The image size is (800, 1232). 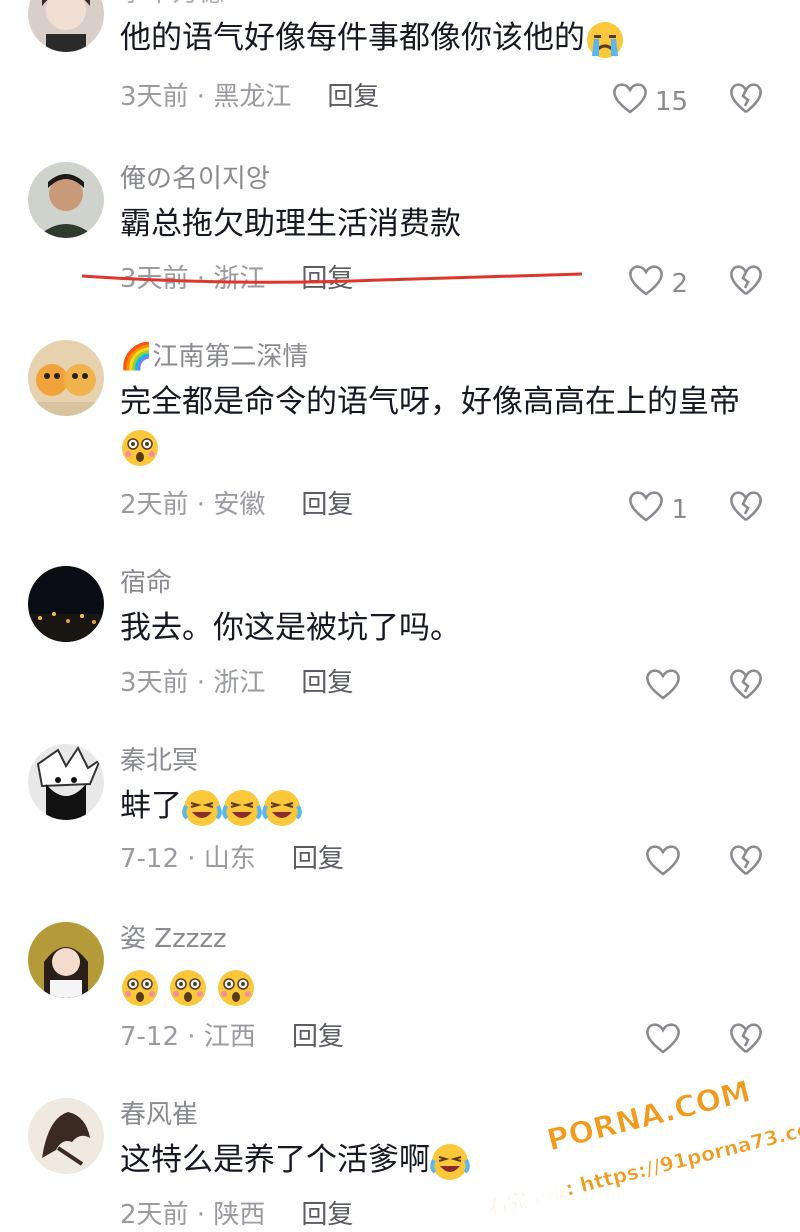 What do you see at coordinates (290, 628) in the screenshot?
I see `comment-text: 我去。你这是被坑了吗。` at bounding box center [290, 628].